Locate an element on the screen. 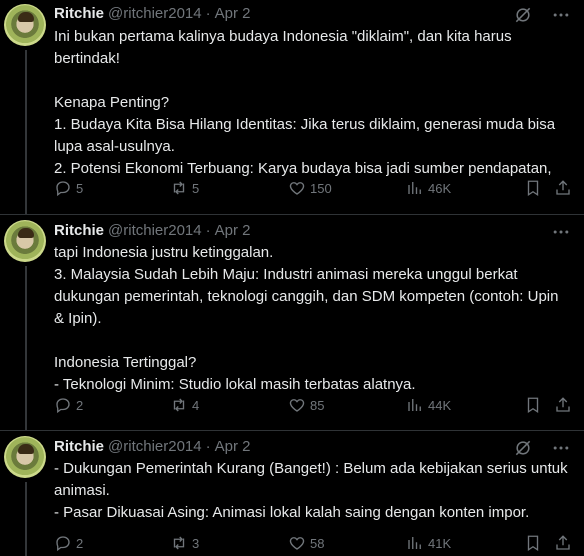 Image resolution: width=584 pixels, height=556 pixels. like-button: 58 is located at coordinates (306, 543).